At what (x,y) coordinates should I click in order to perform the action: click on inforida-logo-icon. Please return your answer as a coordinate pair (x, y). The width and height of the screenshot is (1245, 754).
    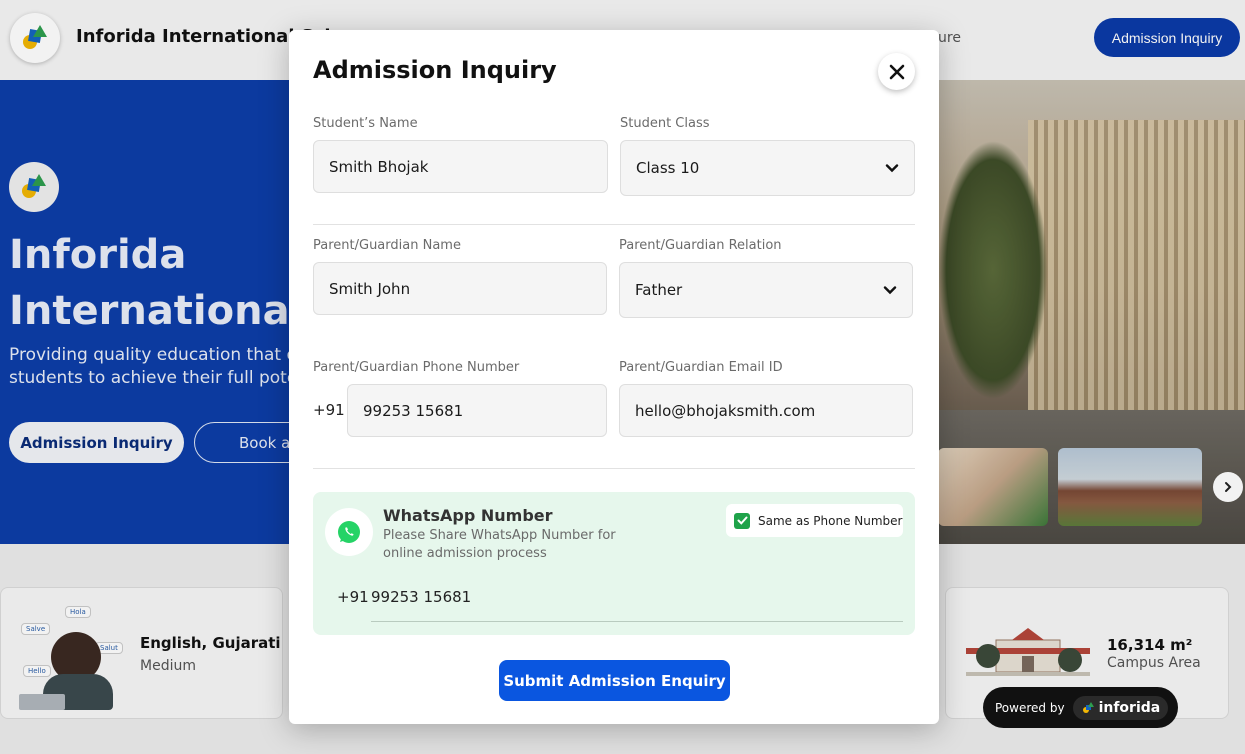
    Looking at the image, I should click on (1088, 707).